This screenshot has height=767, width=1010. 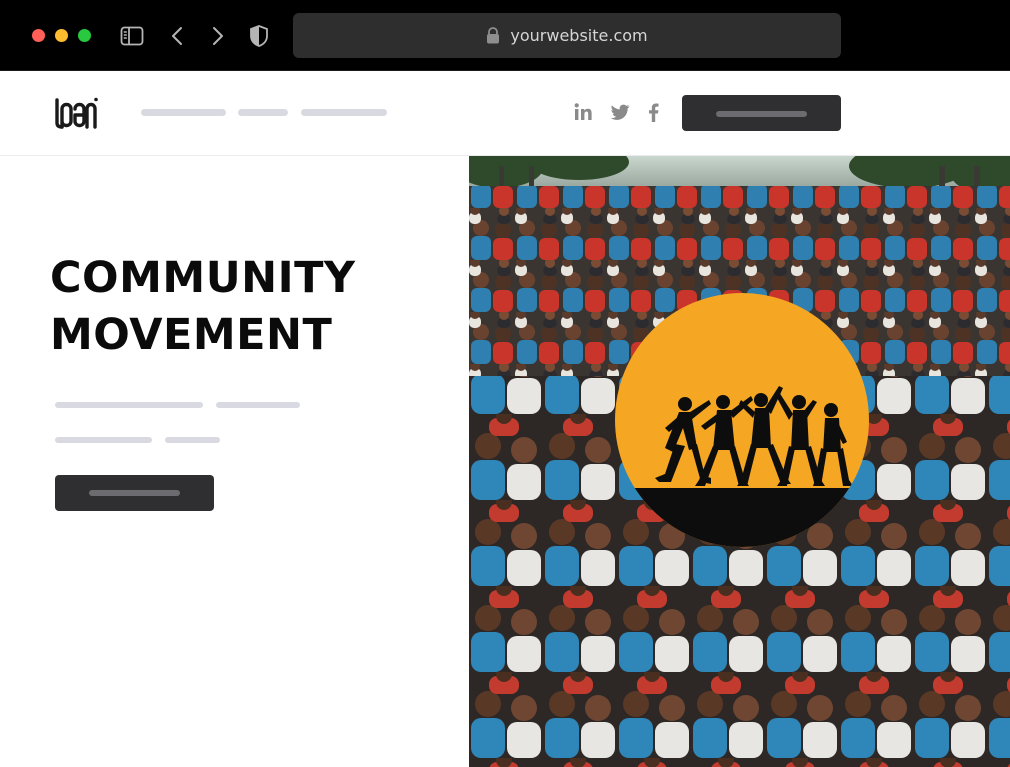 I want to click on maximize-window-button, so click(x=84, y=35).